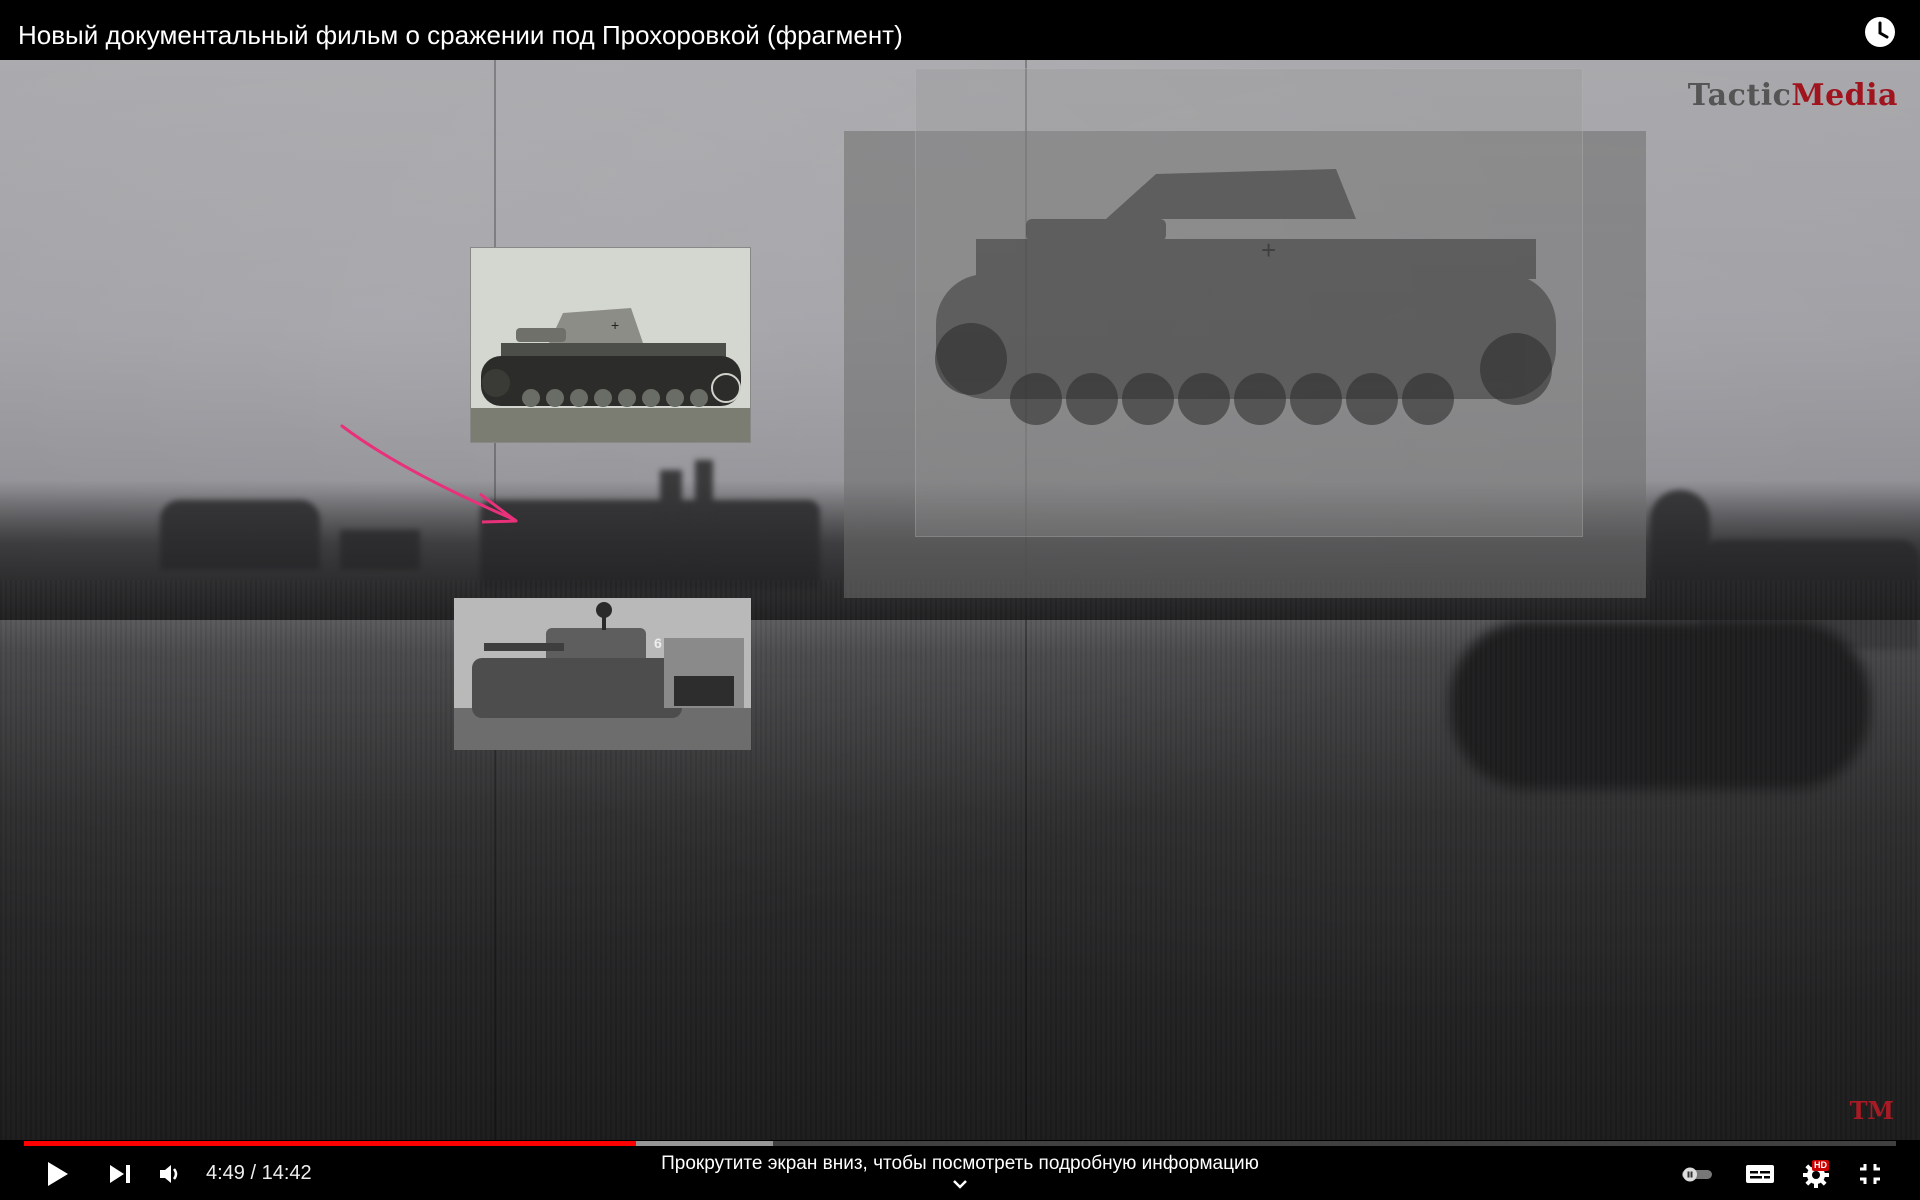 This screenshot has height=1200, width=1920. Describe the element at coordinates (1739, 95) in the screenshot. I see `logo-text-part1: Tactic` at that location.